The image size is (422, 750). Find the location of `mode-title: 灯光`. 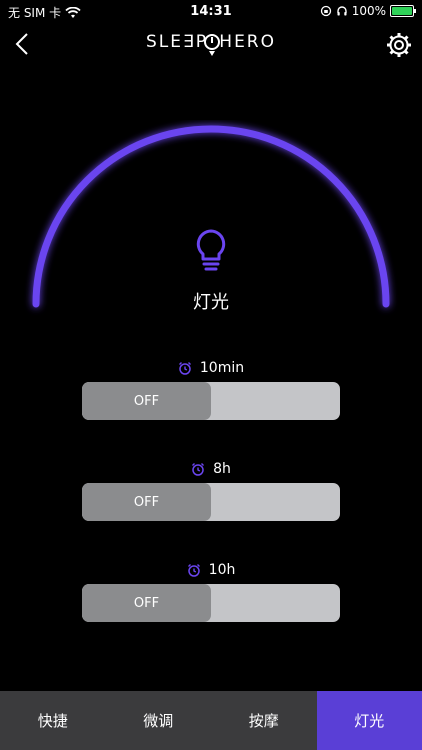

mode-title: 灯光 is located at coordinates (211, 302).